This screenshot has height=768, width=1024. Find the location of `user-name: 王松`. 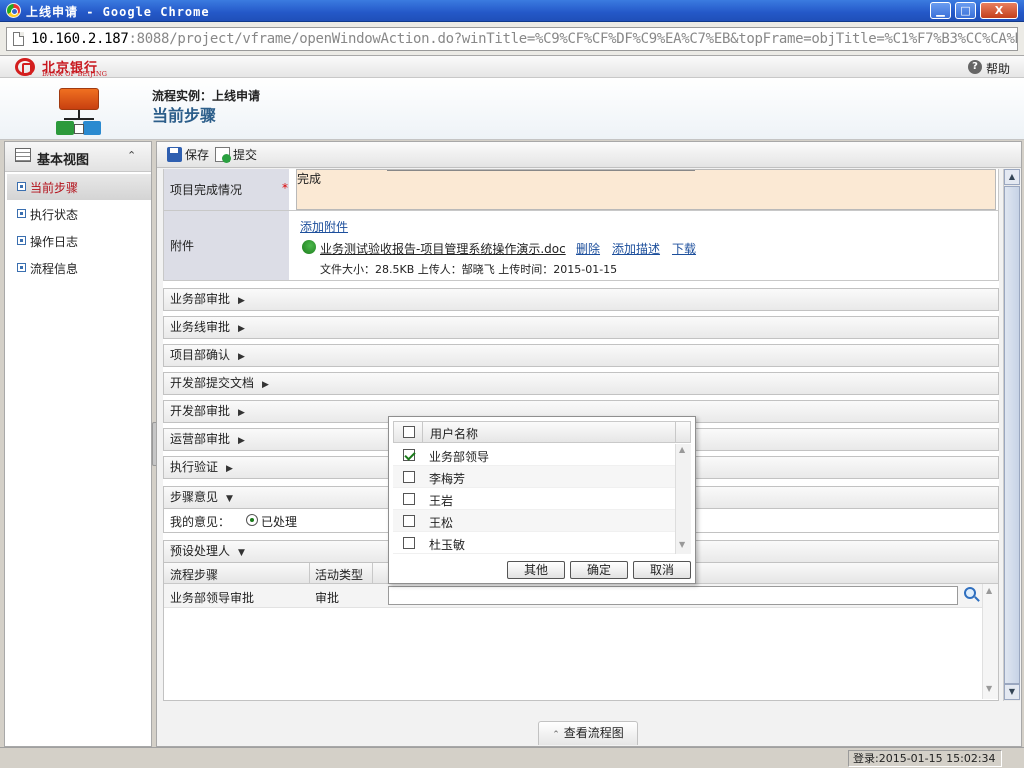

user-name: 王松 is located at coordinates (441, 523).